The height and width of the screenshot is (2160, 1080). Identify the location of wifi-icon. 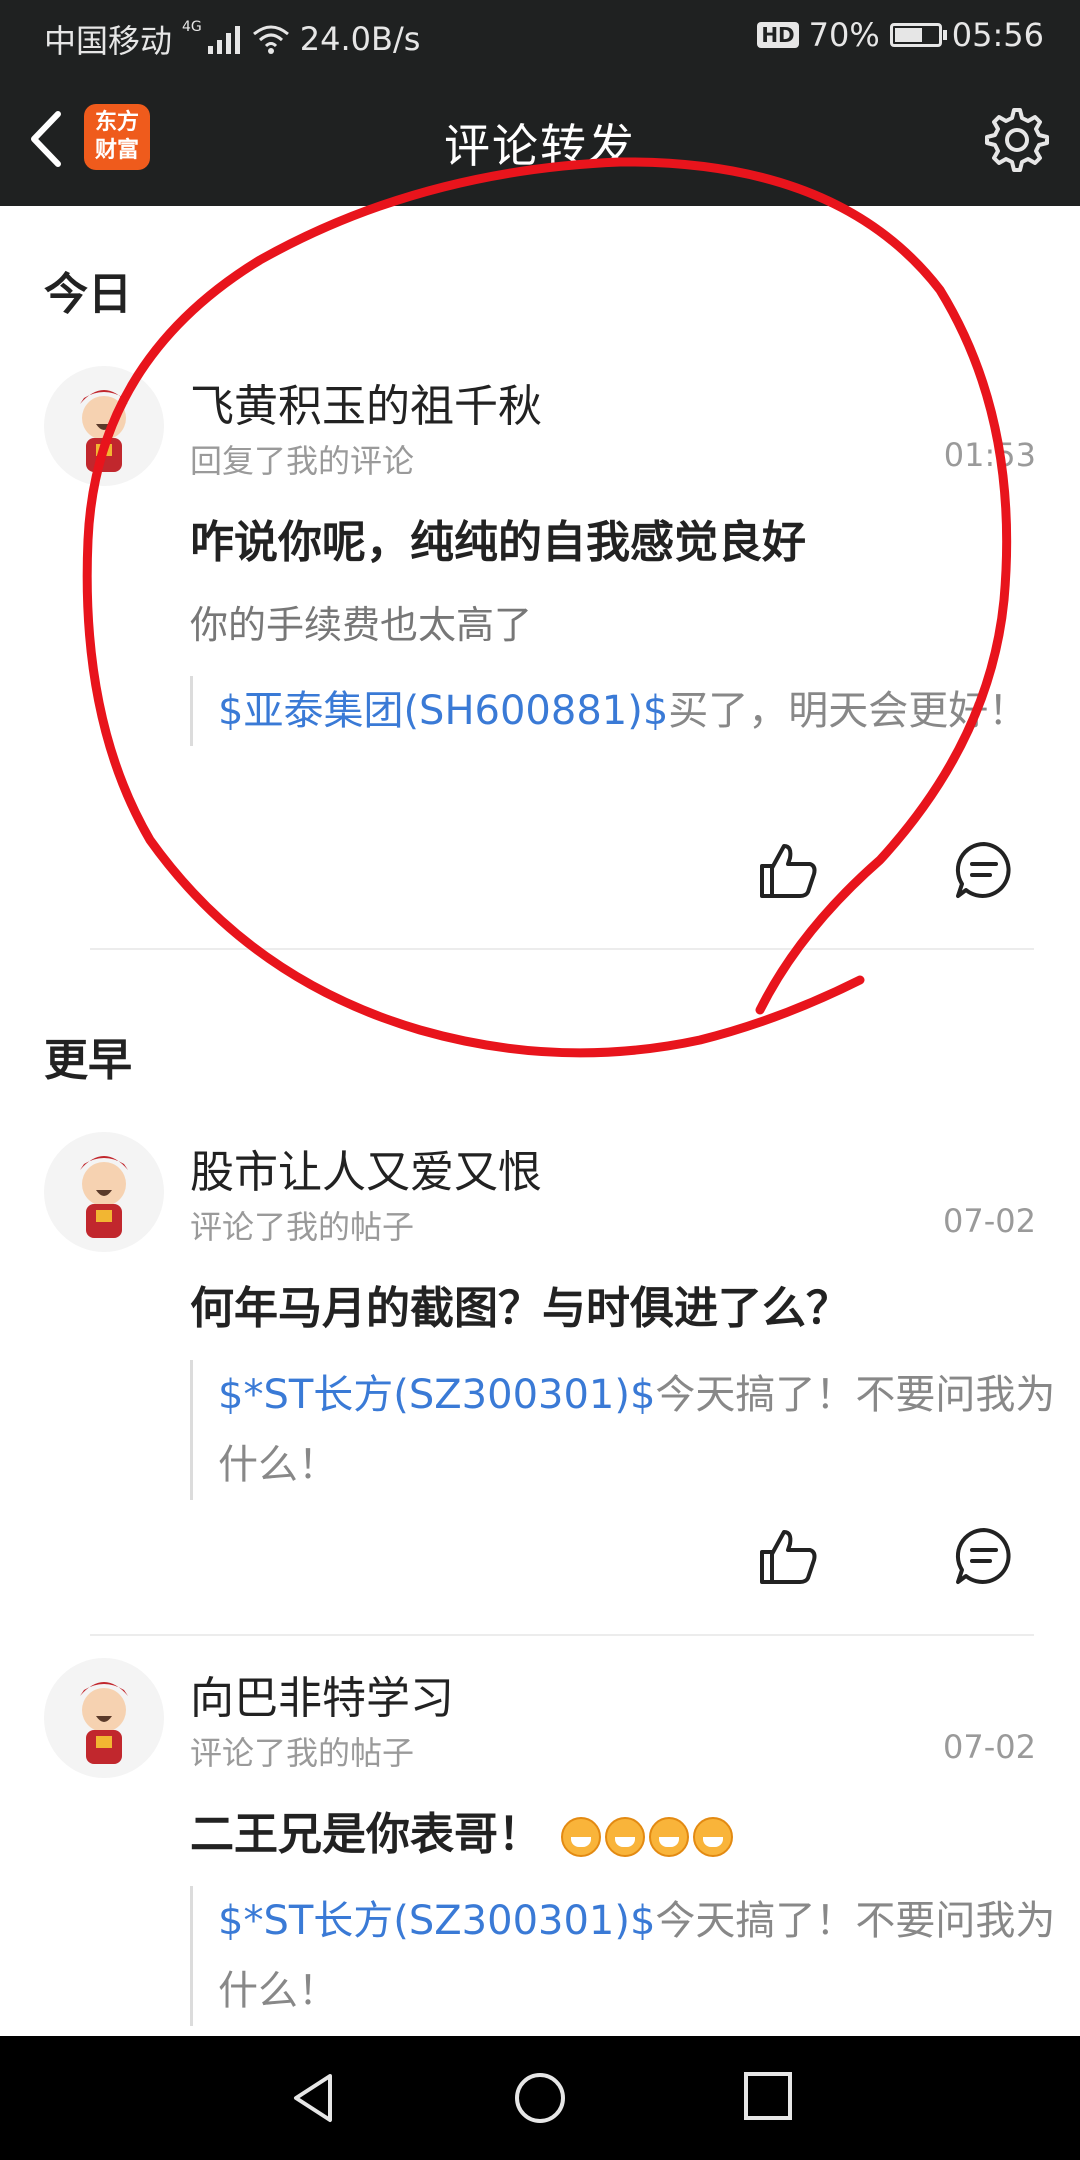
(270, 39).